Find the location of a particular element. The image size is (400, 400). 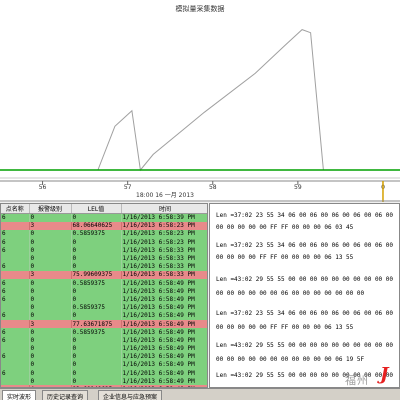

table-row: 3 68.06640625 1/16/2013 6:58:23 PM is located at coordinates (104, 225).